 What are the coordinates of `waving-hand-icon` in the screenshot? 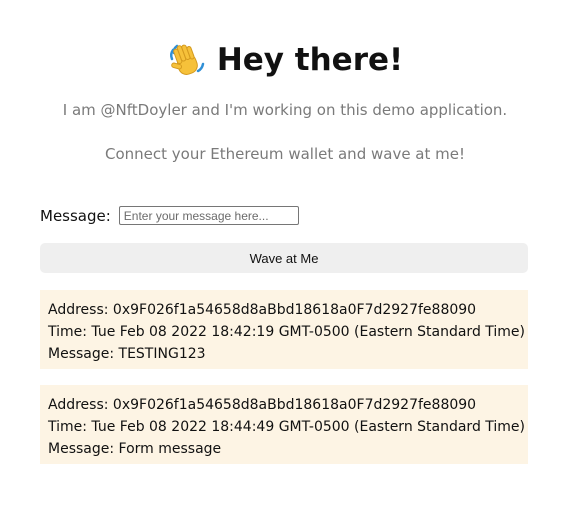 It's located at (187, 59).